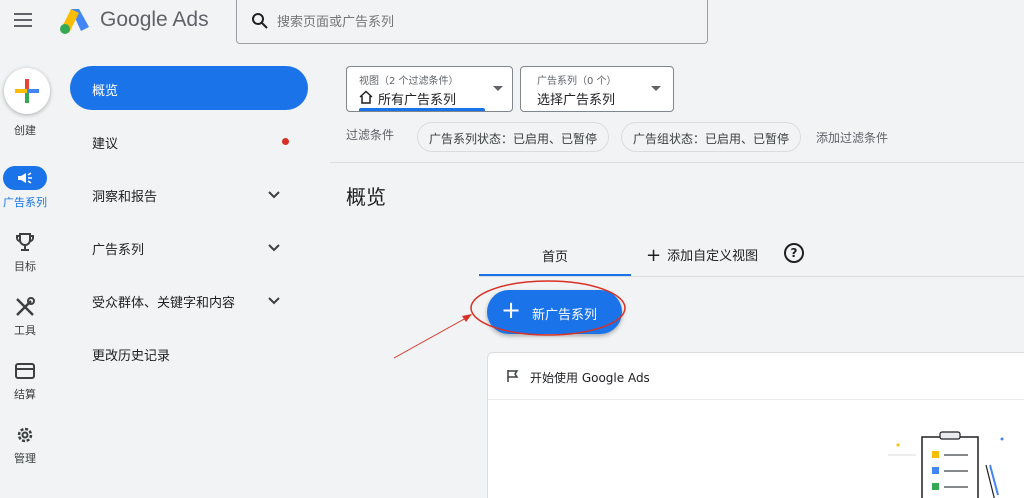 The image size is (1024, 498). I want to click on nav-item-label: 建议, so click(105, 144).